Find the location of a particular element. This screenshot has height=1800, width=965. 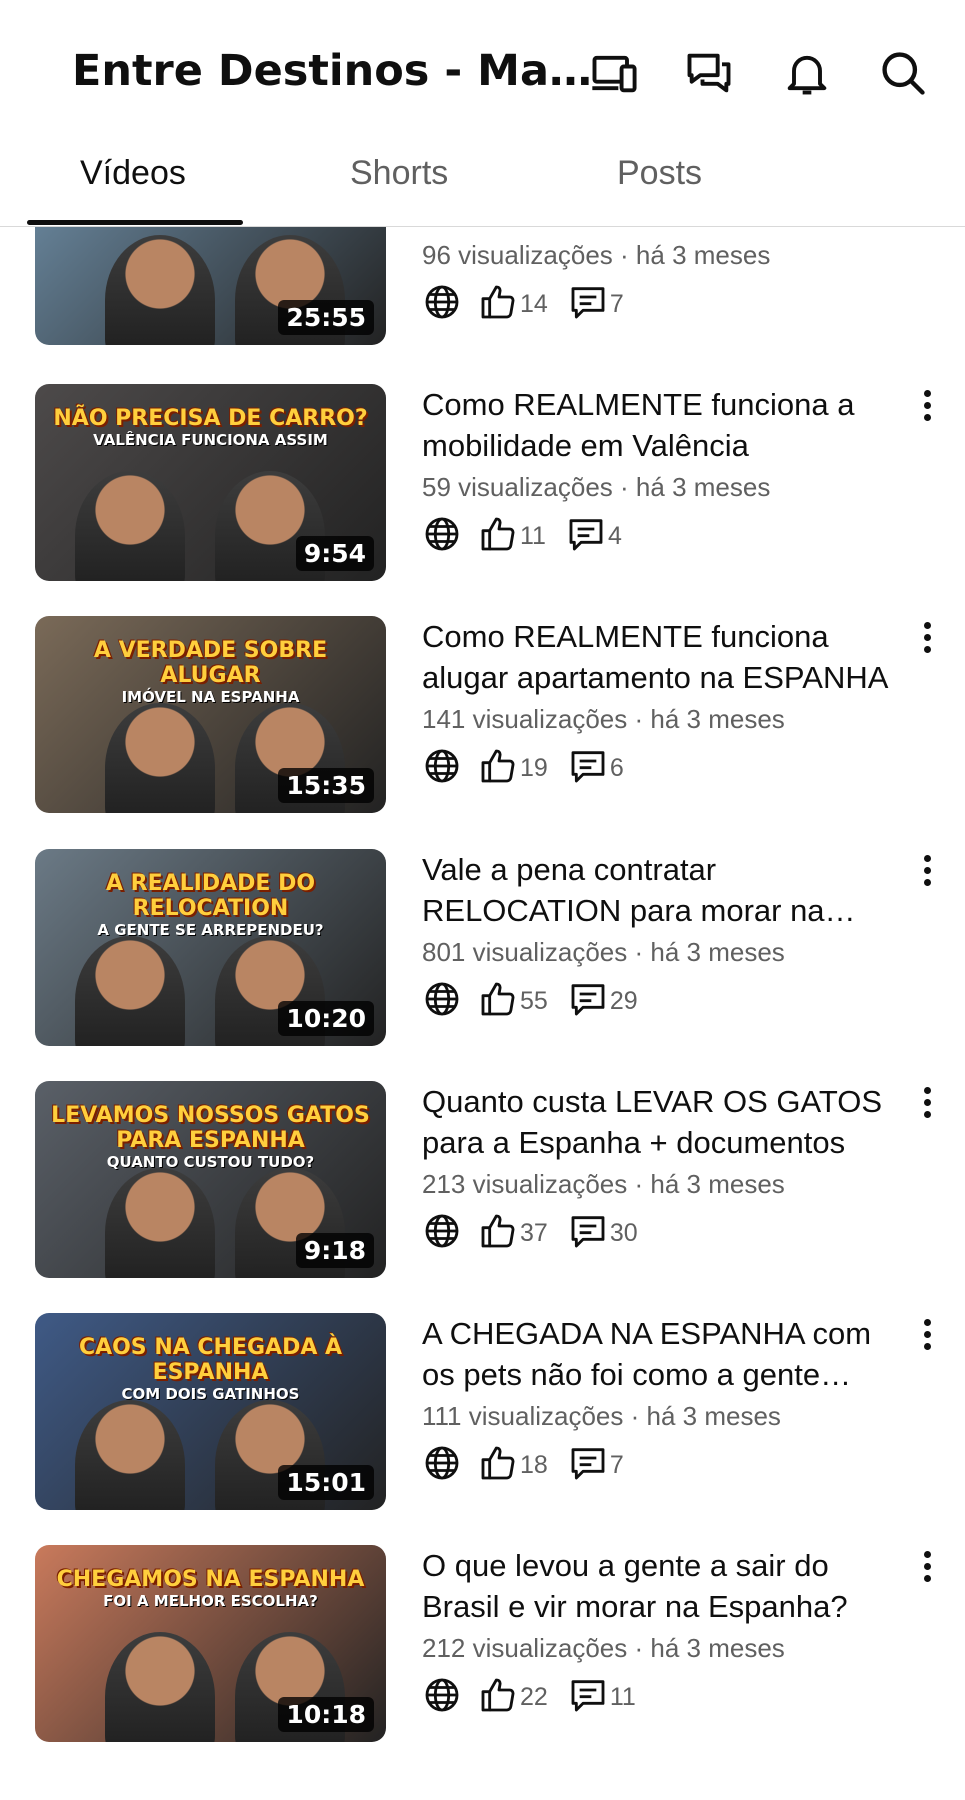

comment-count: 4 is located at coordinates (614, 535).